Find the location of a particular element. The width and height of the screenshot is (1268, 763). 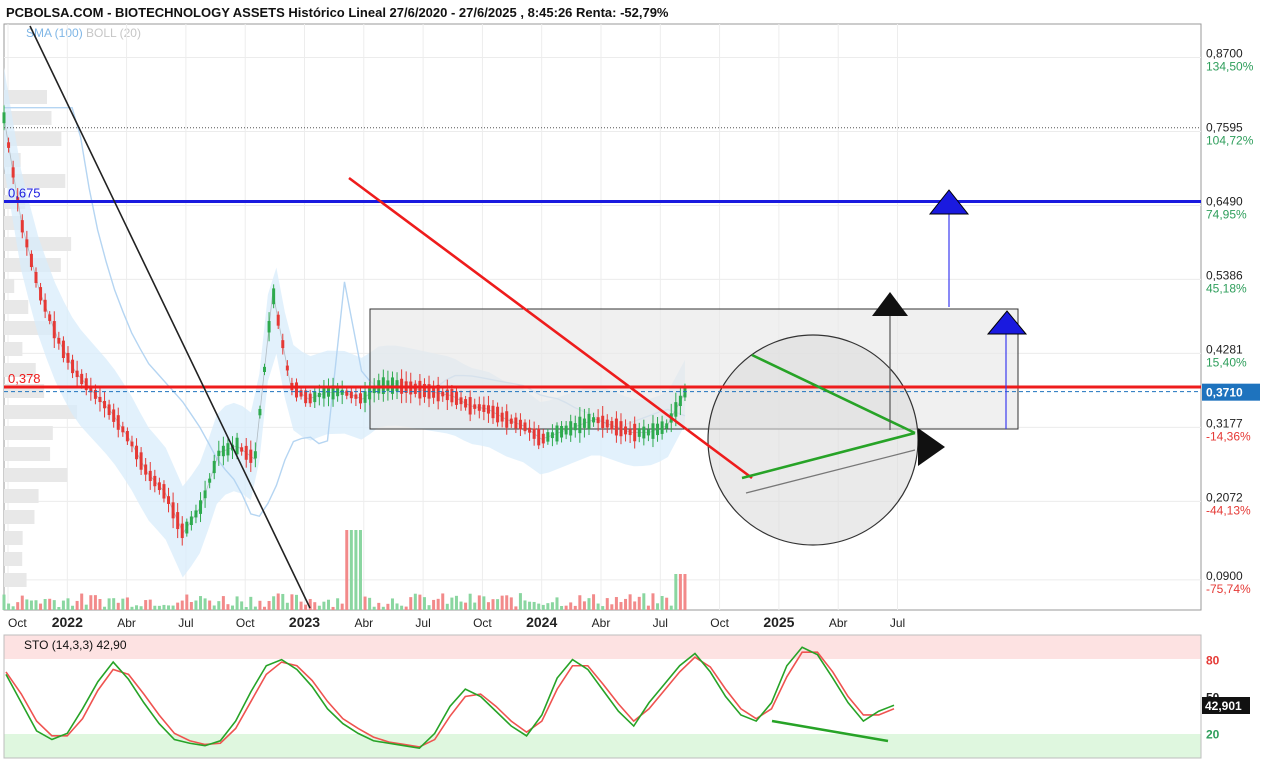

y-tick-pct: -14,36% is located at coordinates (1228, 436).